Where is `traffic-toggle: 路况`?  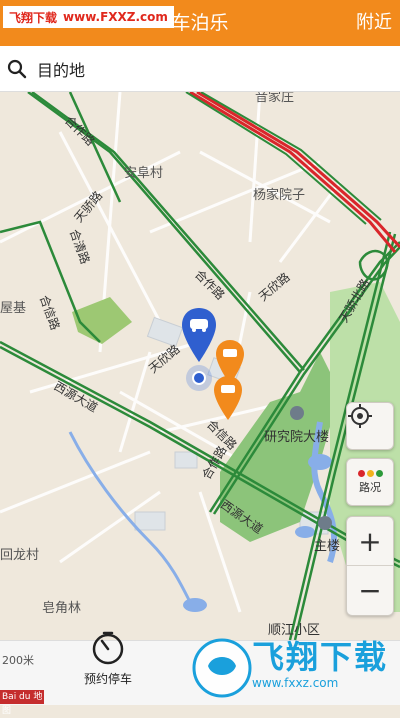
traffic-toggle: 路况 is located at coordinates (370, 482).